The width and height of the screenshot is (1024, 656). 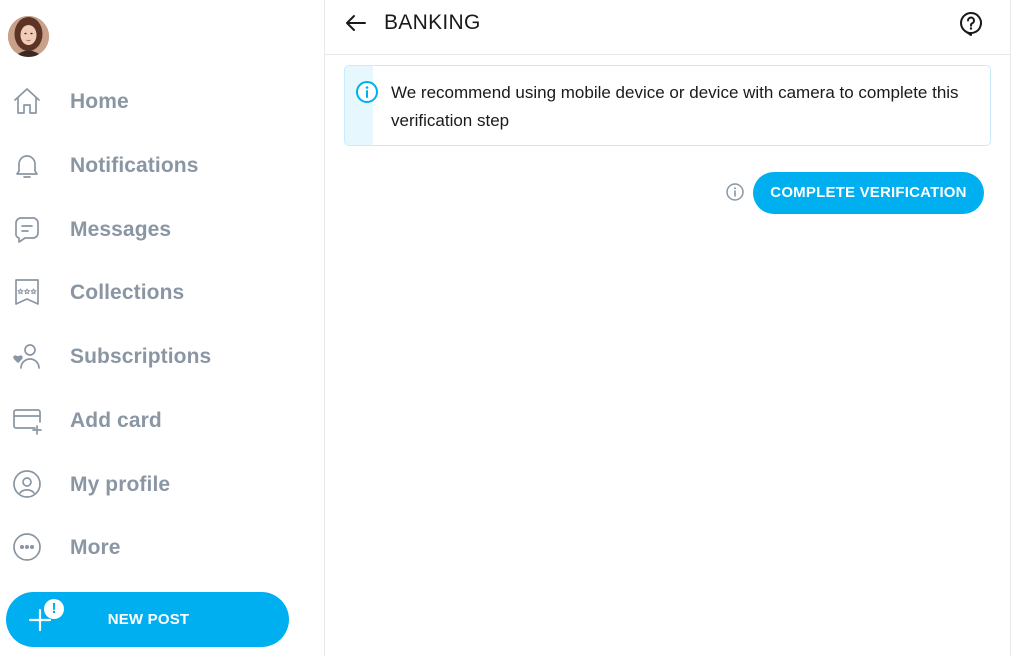 I want to click on sidebar-item-messages: Messages, so click(x=160, y=229).